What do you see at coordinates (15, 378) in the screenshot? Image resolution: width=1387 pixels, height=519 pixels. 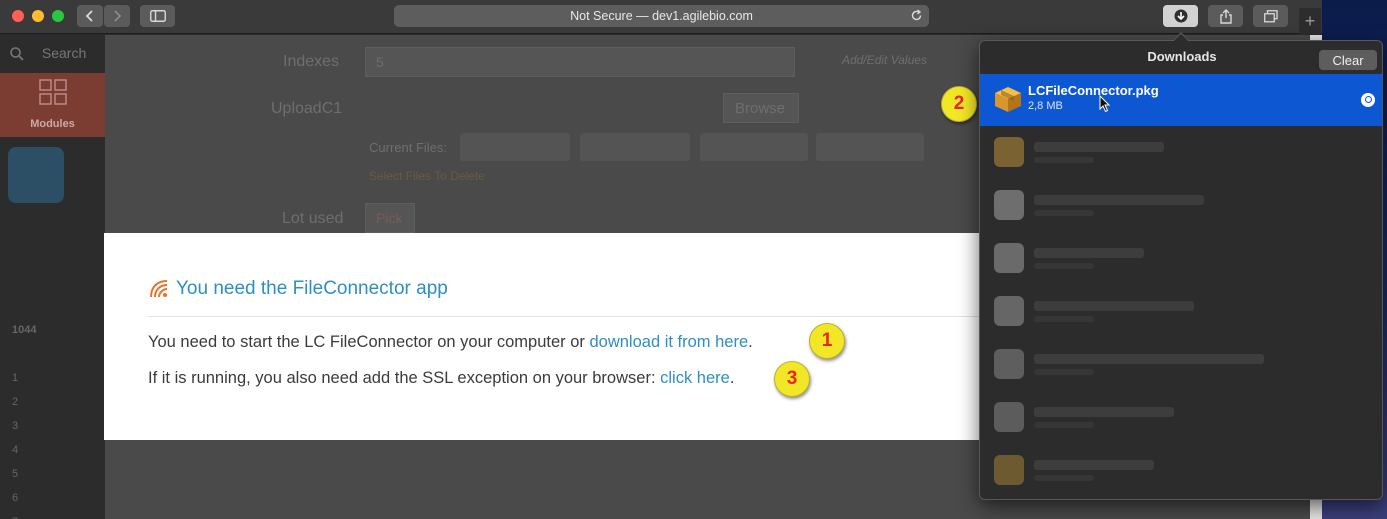 I see `row-id: 1` at bounding box center [15, 378].